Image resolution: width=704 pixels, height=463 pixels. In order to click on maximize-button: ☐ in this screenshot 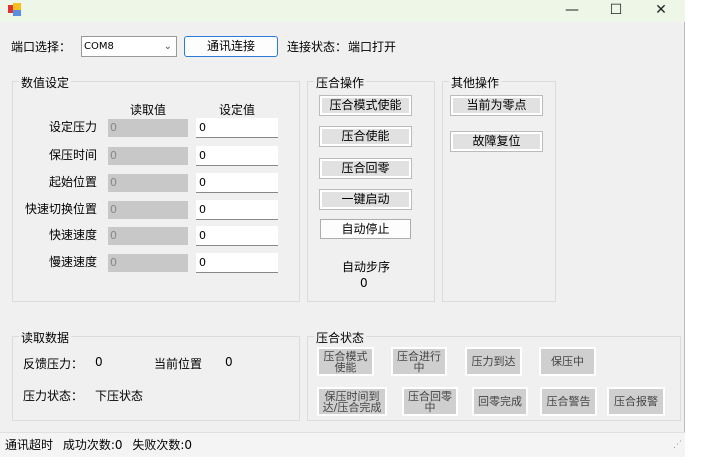, I will do `click(616, 11)`.